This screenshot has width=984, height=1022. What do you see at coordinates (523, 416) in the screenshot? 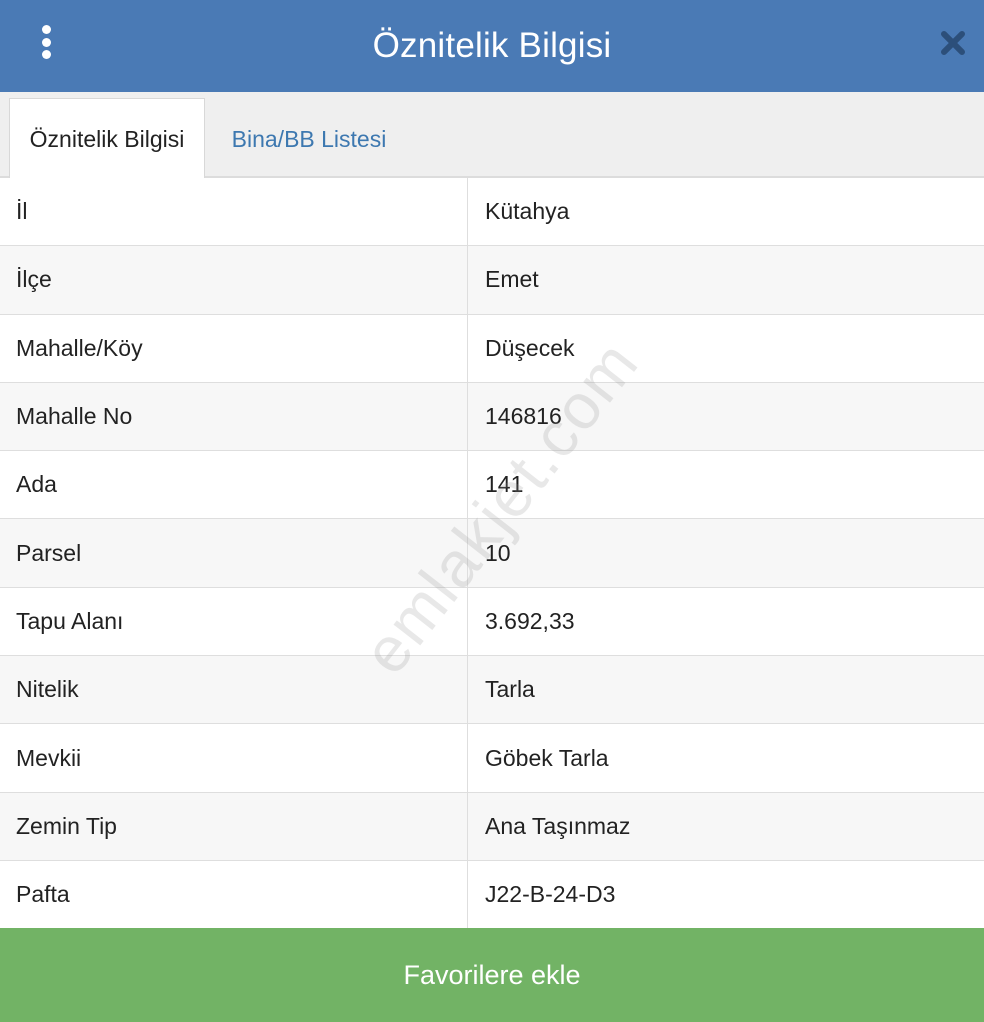
I see `attribute-value: 146816` at bounding box center [523, 416].